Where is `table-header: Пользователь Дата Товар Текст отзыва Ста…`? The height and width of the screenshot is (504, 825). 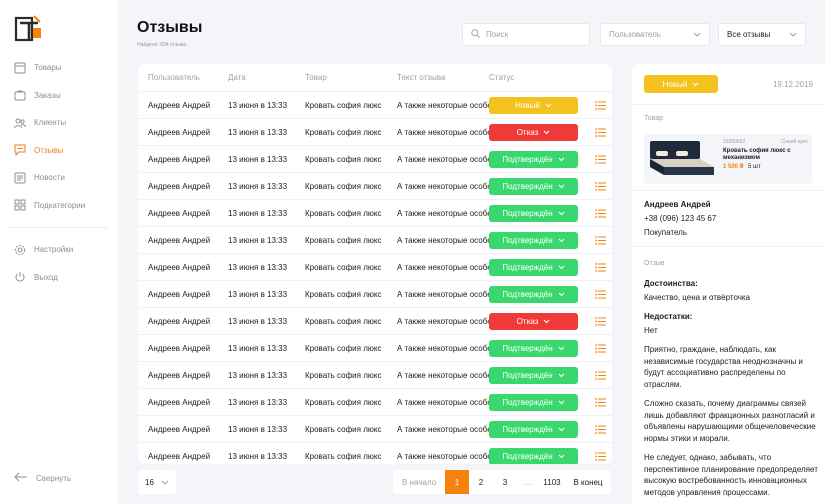
table-header: Пользователь Дата Товар Текст отзыва Ста… is located at coordinates (375, 77).